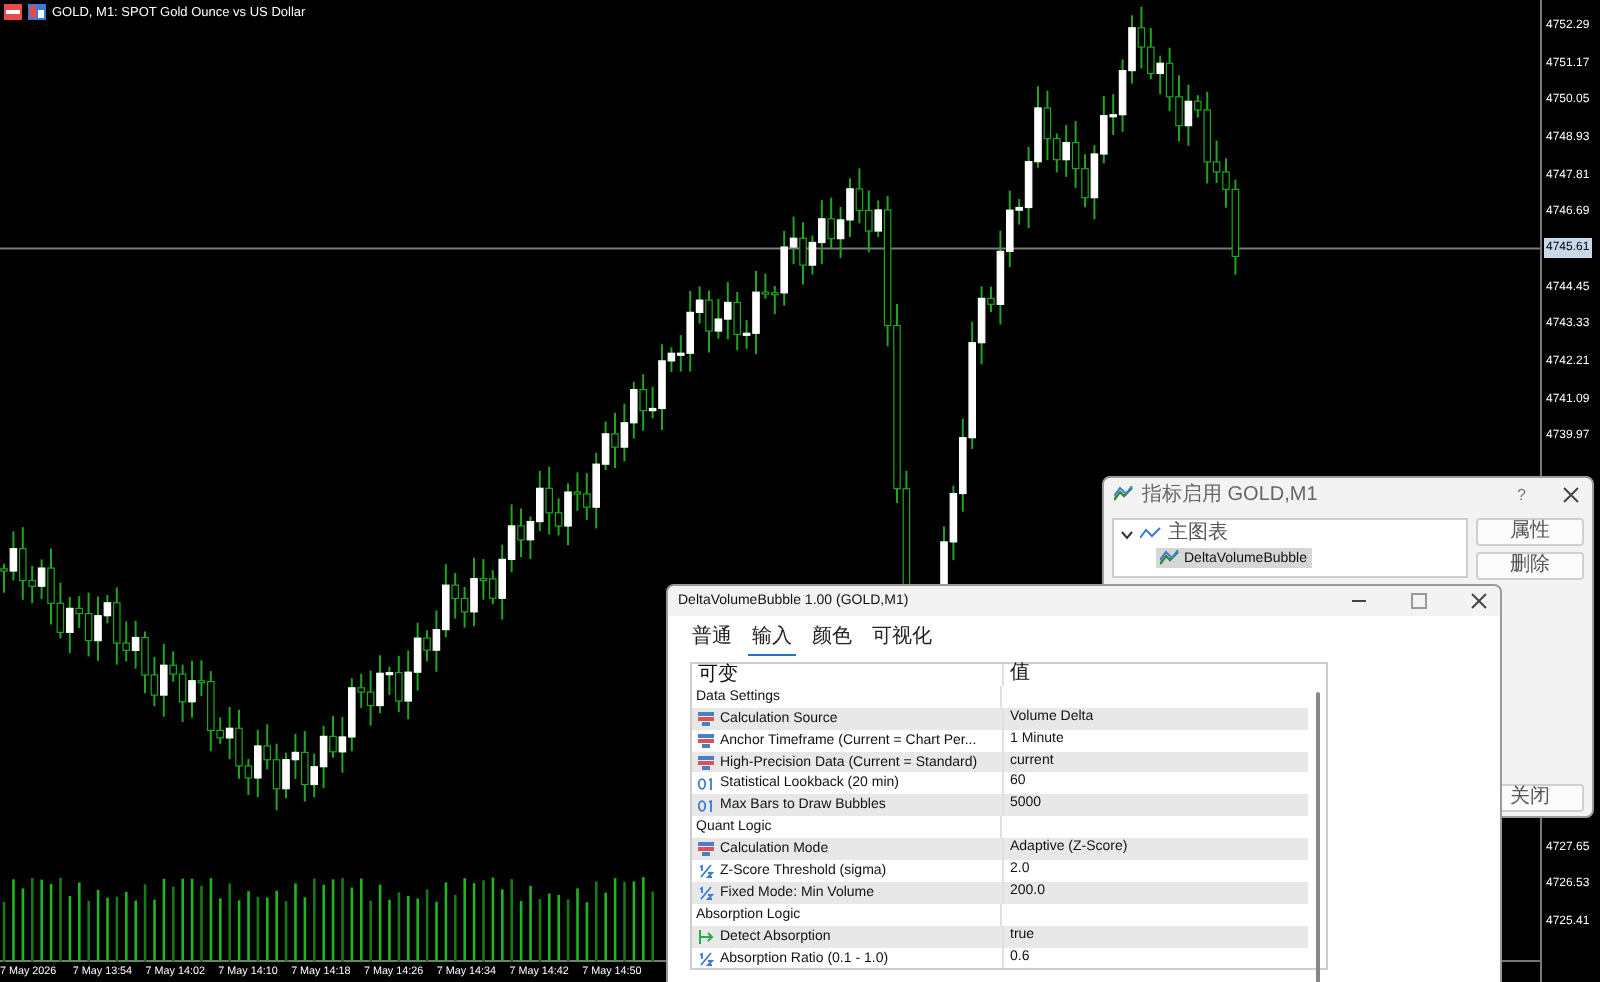  Describe the element at coordinates (772, 639) in the screenshot. I see `tab: 输入` at that location.